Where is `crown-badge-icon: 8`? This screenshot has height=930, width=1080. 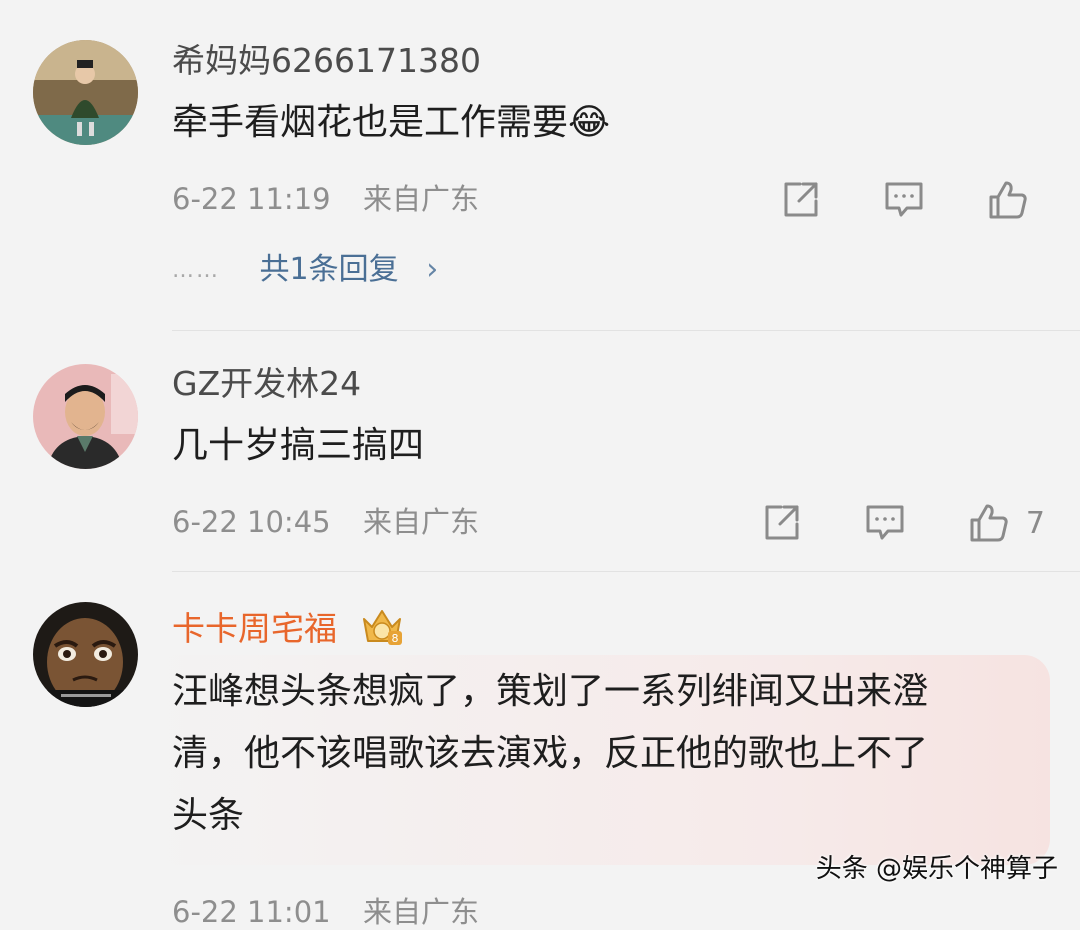
crown-badge-icon: 8 is located at coordinates (382, 630).